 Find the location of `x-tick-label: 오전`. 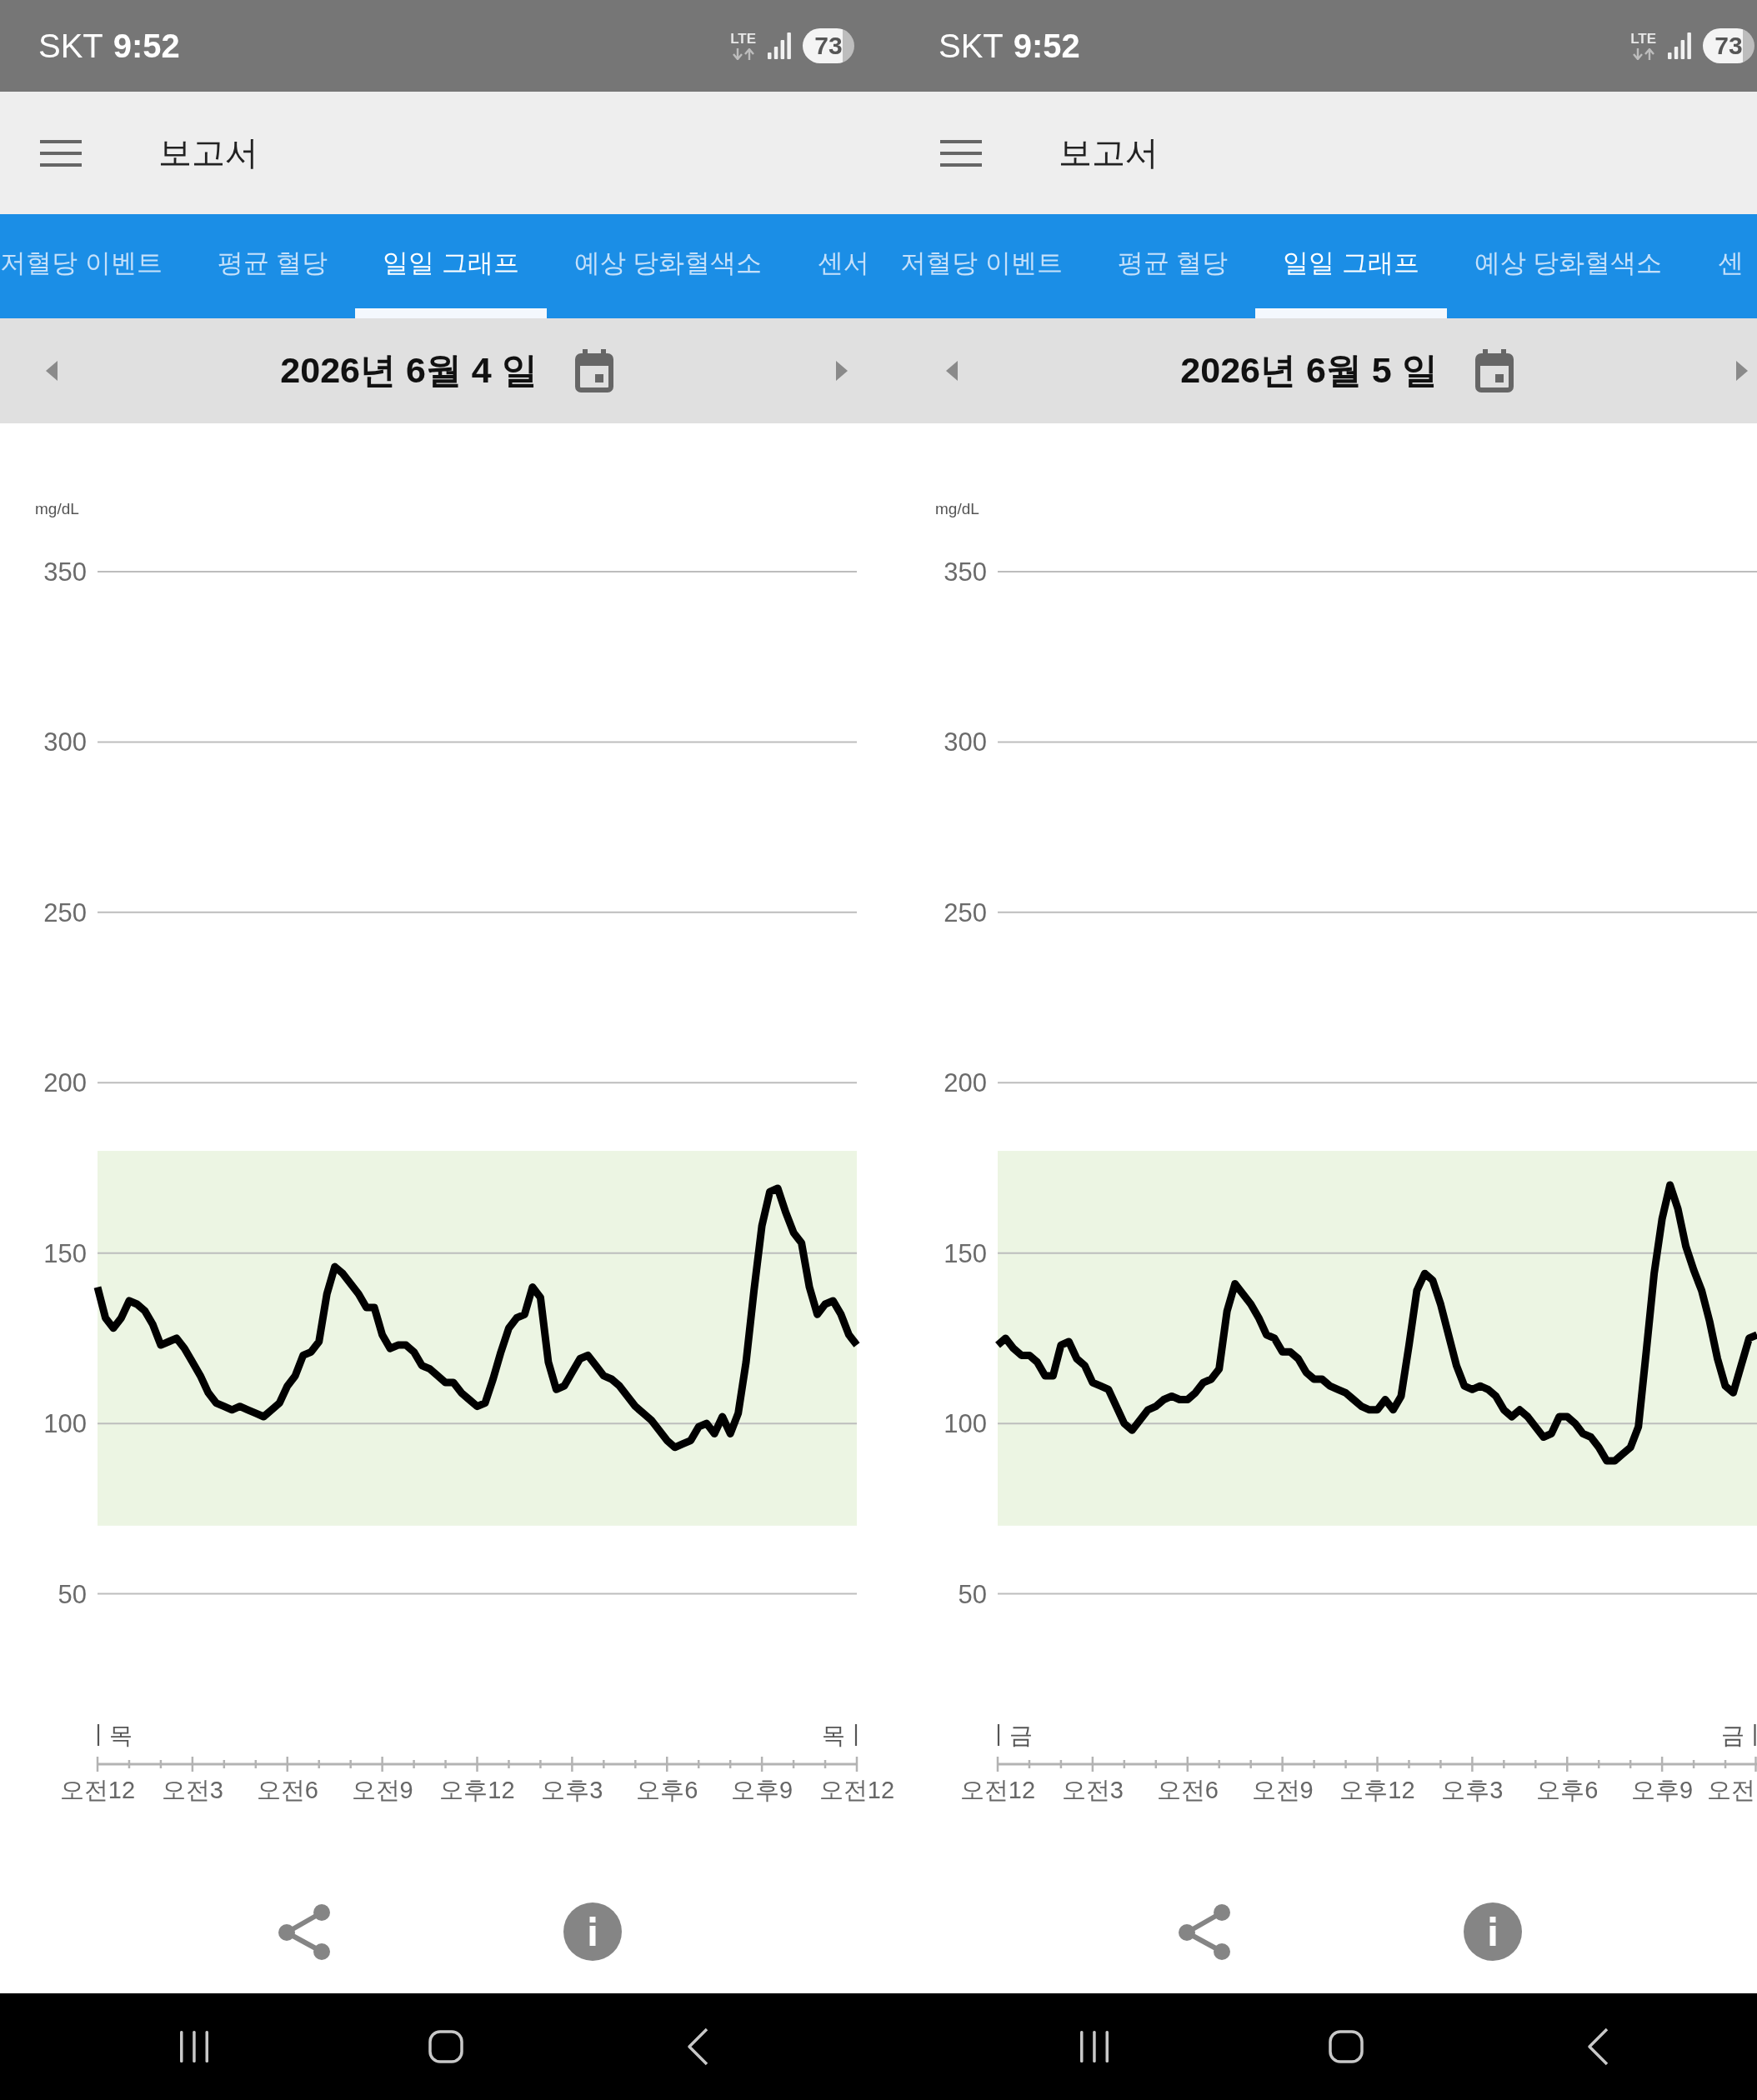

x-tick-label: 오전 is located at coordinates (1731, 1790).